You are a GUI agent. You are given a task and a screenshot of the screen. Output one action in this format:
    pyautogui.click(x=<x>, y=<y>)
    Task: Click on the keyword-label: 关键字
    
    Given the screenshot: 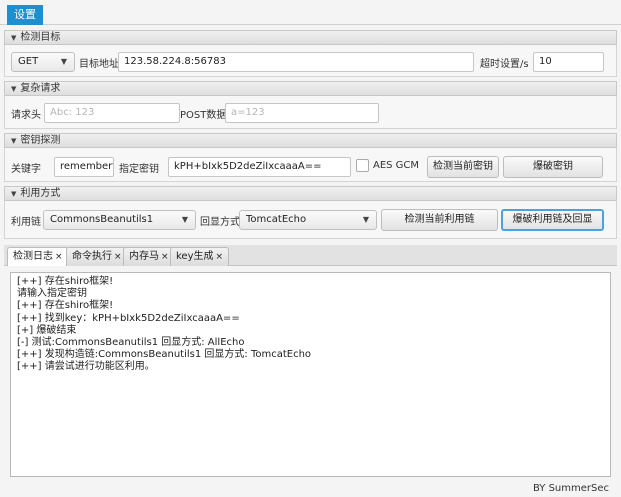 What is the action you would take?
    pyautogui.click(x=26, y=169)
    